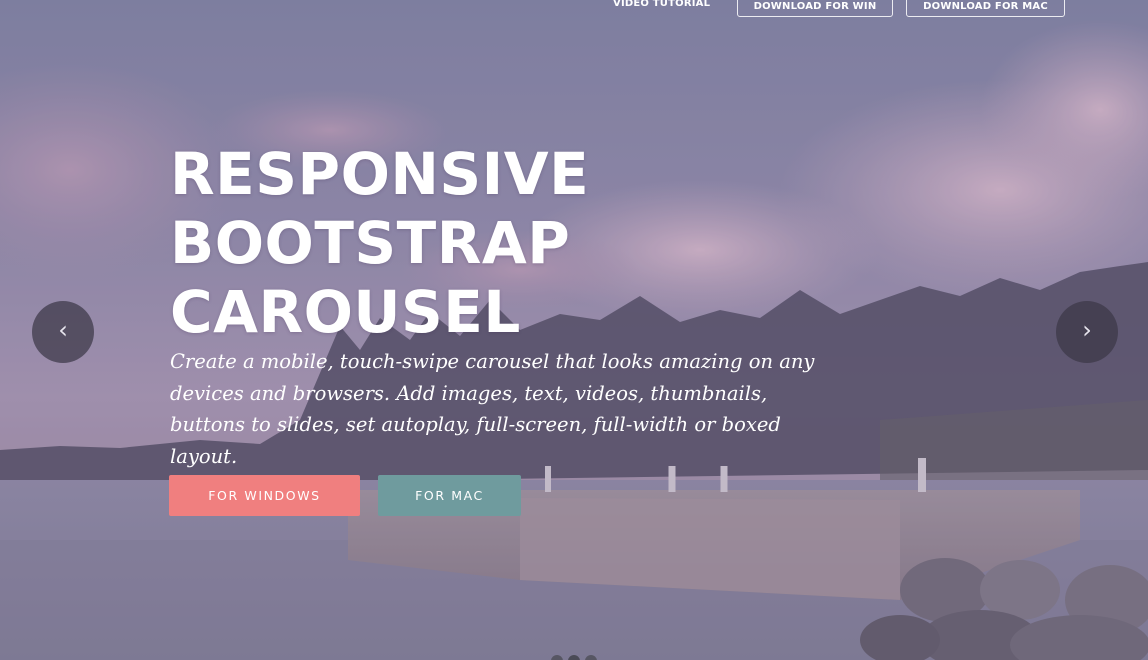 Image resolution: width=1148 pixels, height=660 pixels. I want to click on carousel-next-button: ›, so click(1087, 332).